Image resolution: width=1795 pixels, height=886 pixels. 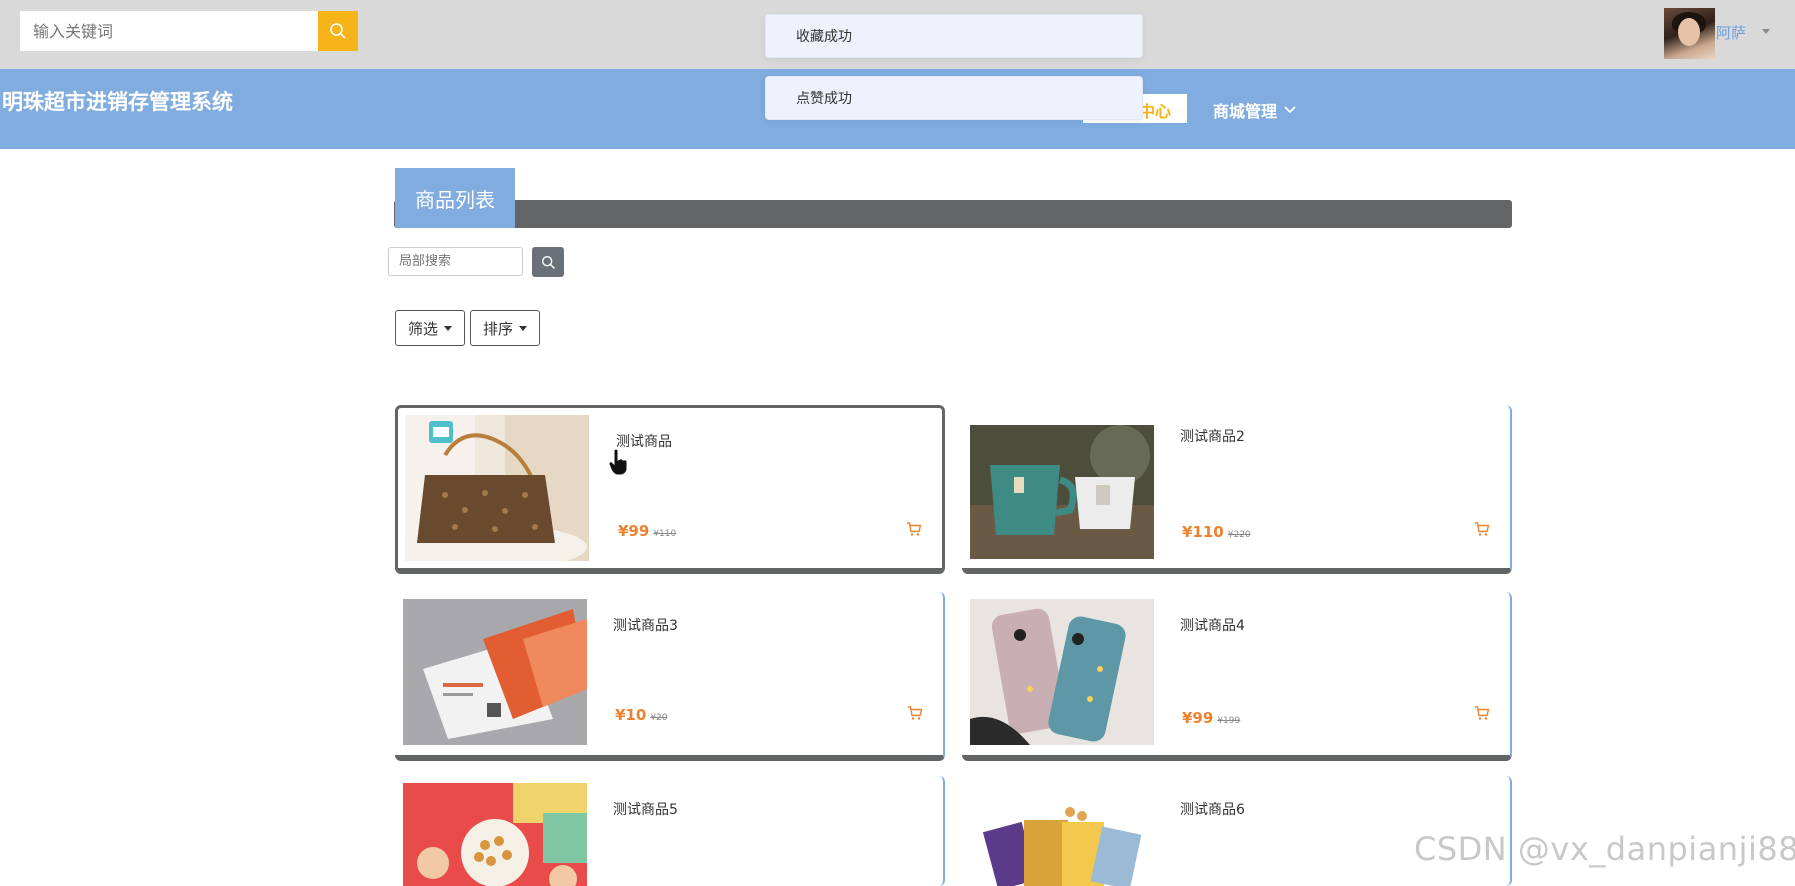 I want to click on toast-text: 点赞成功, so click(x=824, y=99).